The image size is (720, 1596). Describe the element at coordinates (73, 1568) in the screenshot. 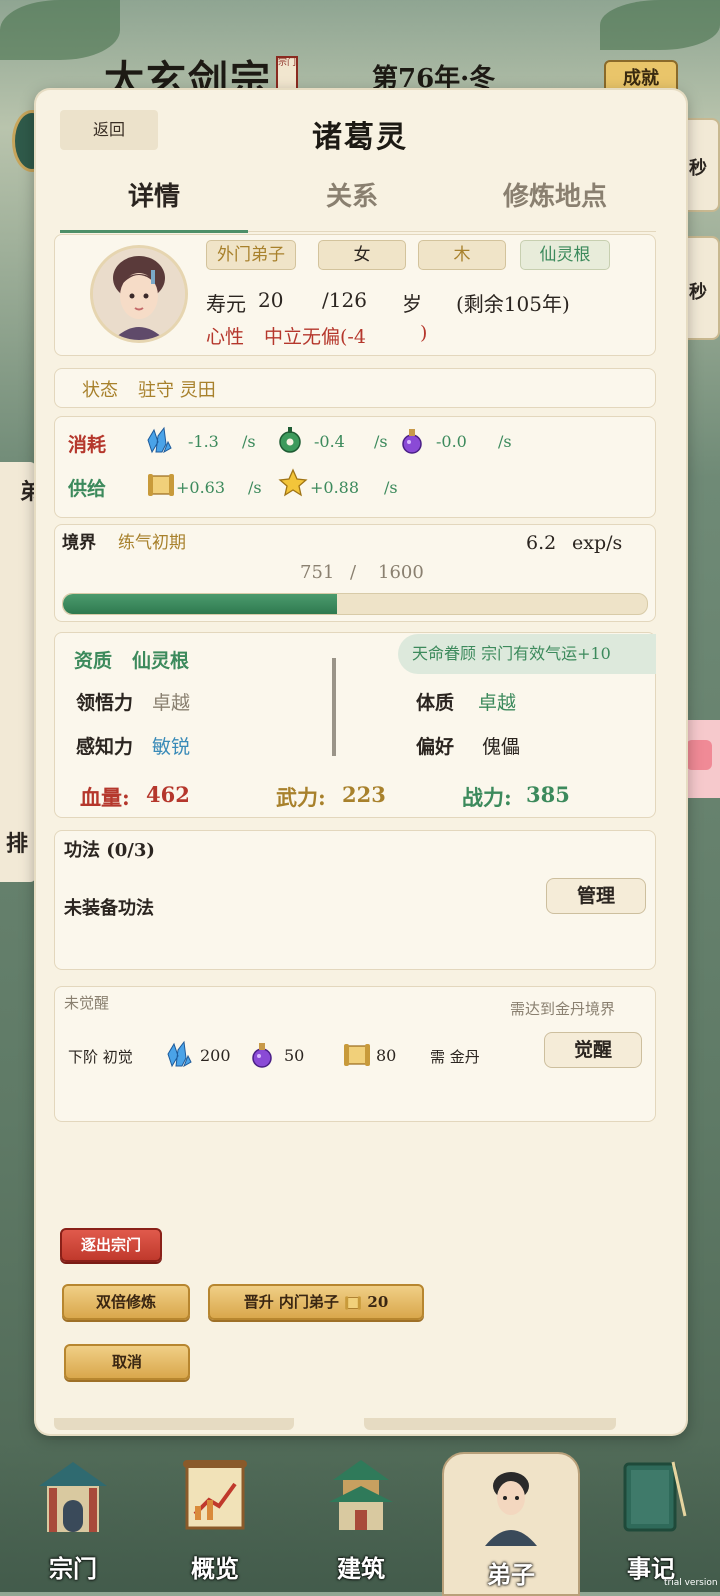

I see `nav-label: 宗门` at that location.